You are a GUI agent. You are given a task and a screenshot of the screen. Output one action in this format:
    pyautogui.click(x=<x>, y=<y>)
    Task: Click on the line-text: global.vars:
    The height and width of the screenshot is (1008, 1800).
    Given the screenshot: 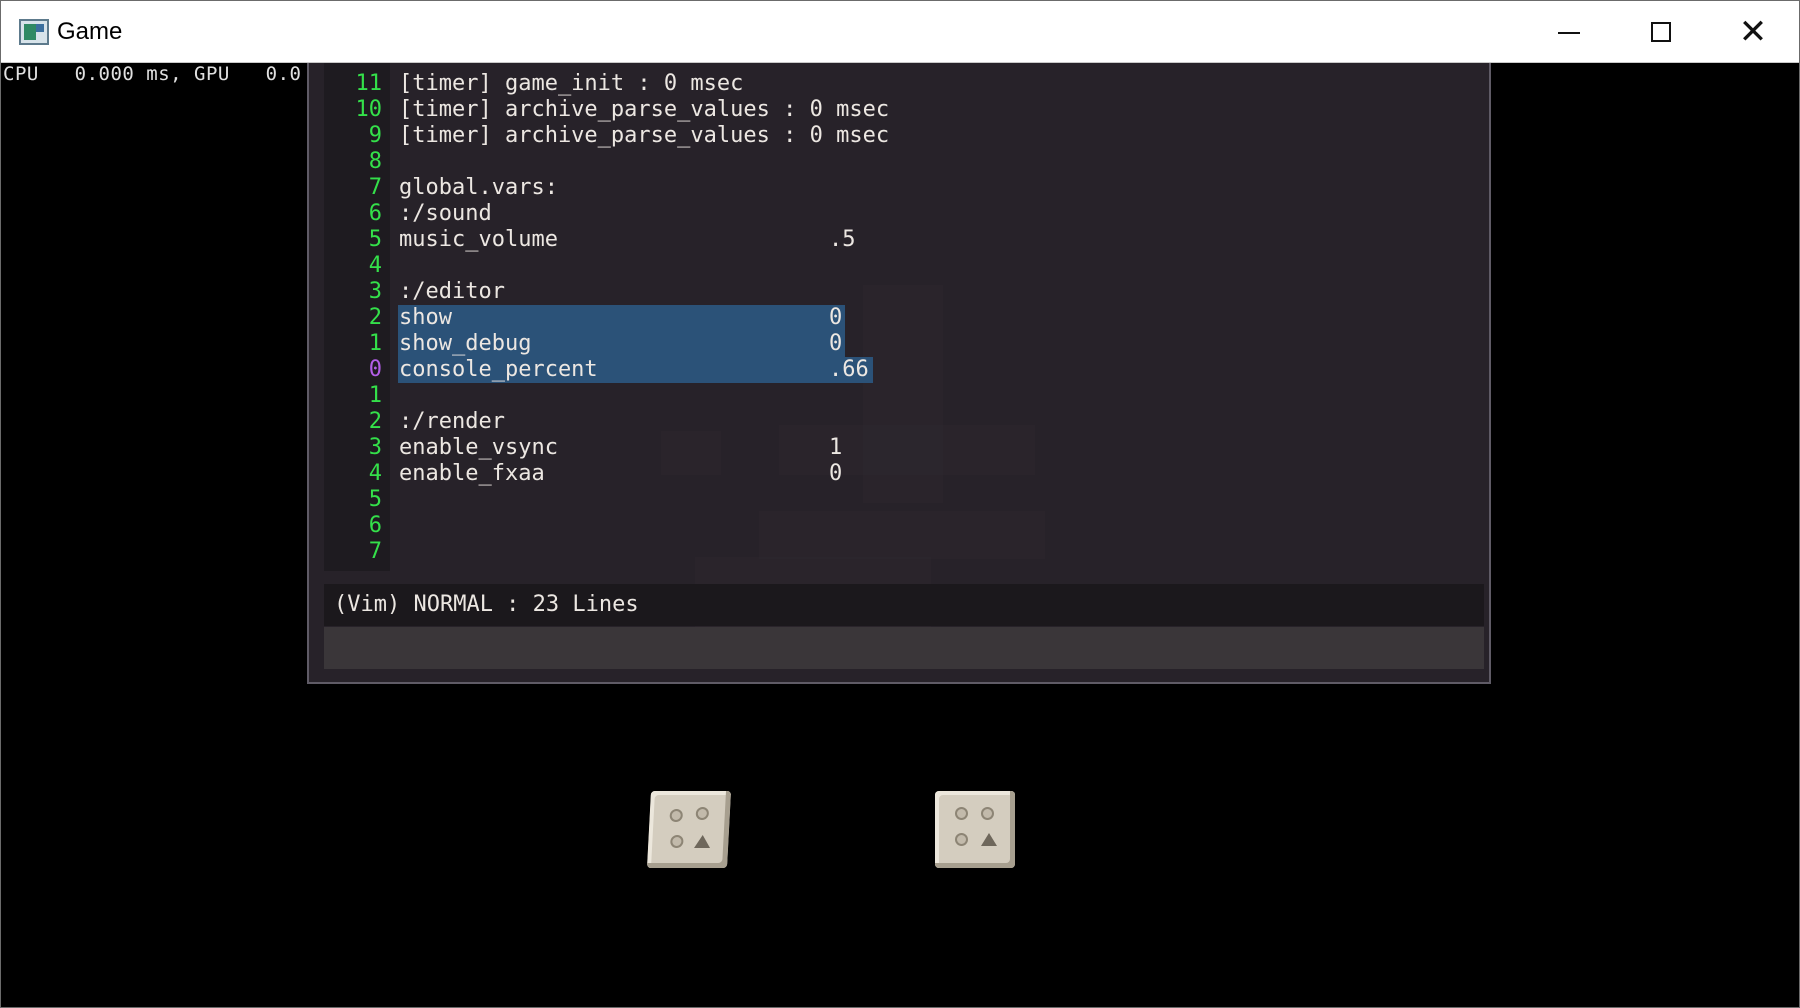 What is the action you would take?
    pyautogui.click(x=478, y=187)
    